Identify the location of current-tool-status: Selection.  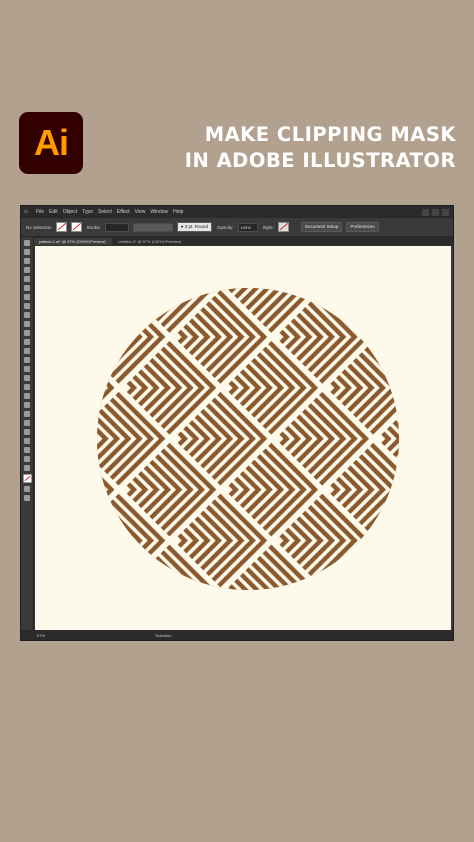
(163, 635).